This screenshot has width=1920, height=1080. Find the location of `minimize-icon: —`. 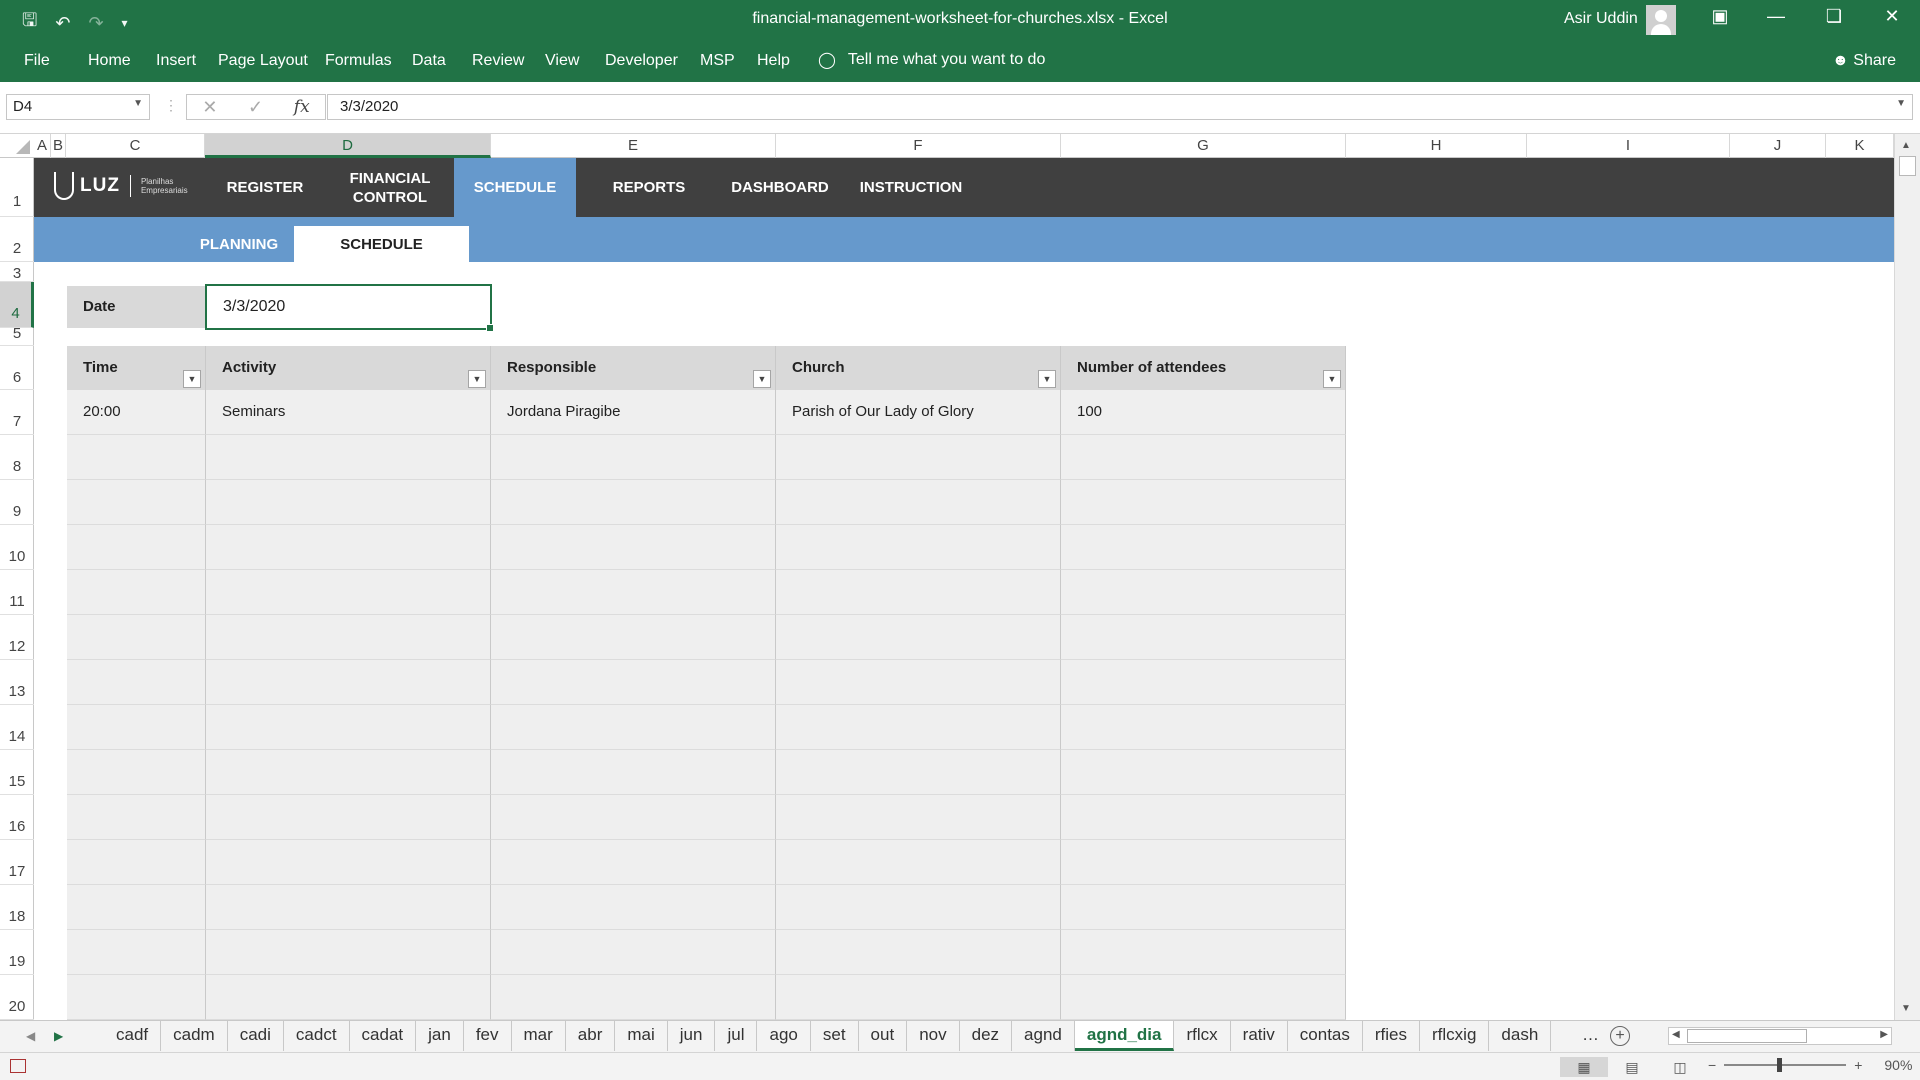

minimize-icon: — is located at coordinates (1776, 16).